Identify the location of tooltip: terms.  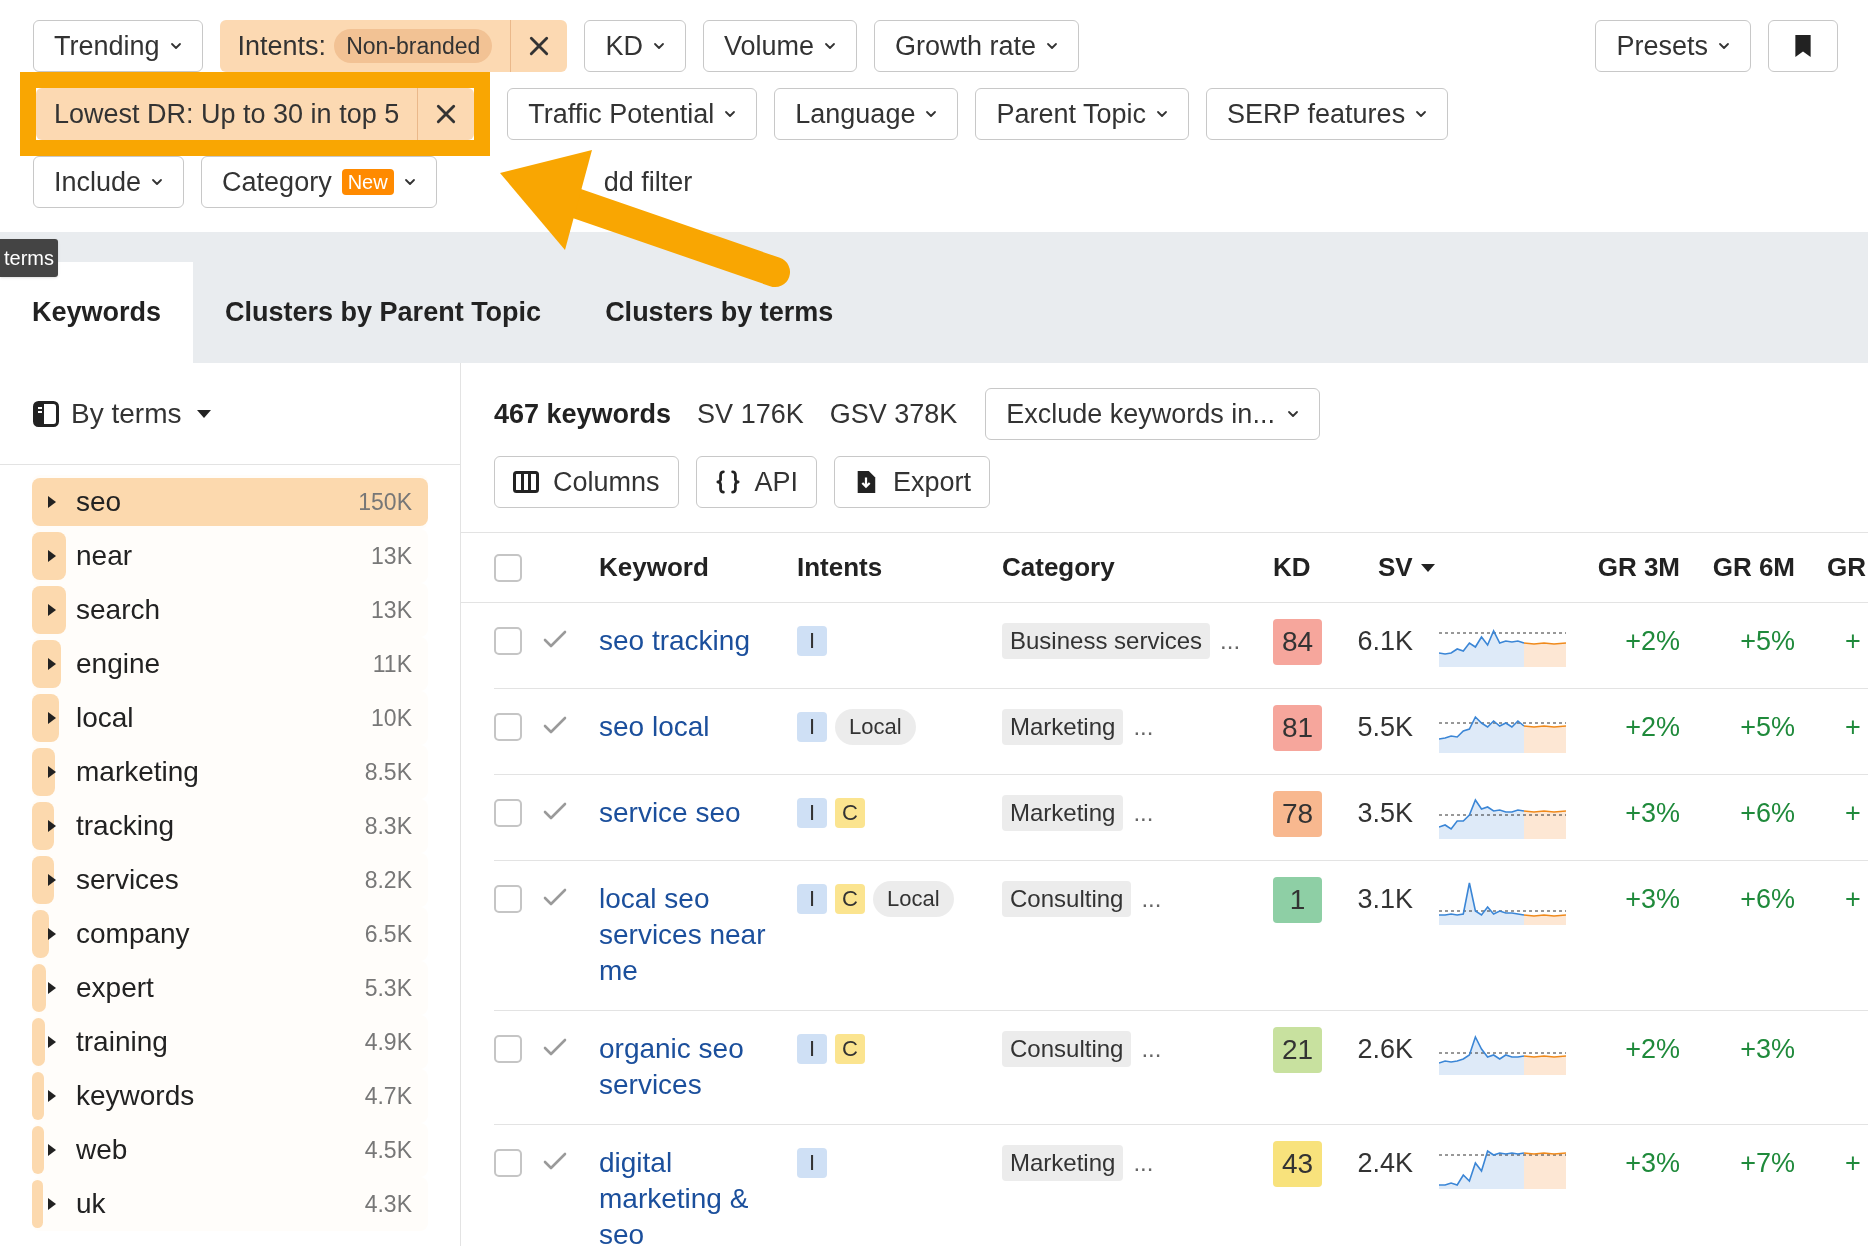
(29, 258).